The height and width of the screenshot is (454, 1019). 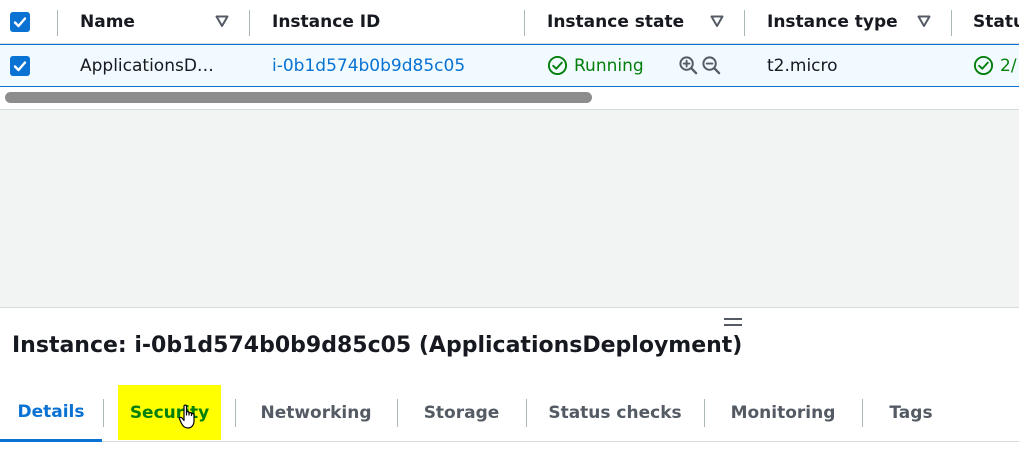 I want to click on tab-storage: Storage, so click(x=461, y=413).